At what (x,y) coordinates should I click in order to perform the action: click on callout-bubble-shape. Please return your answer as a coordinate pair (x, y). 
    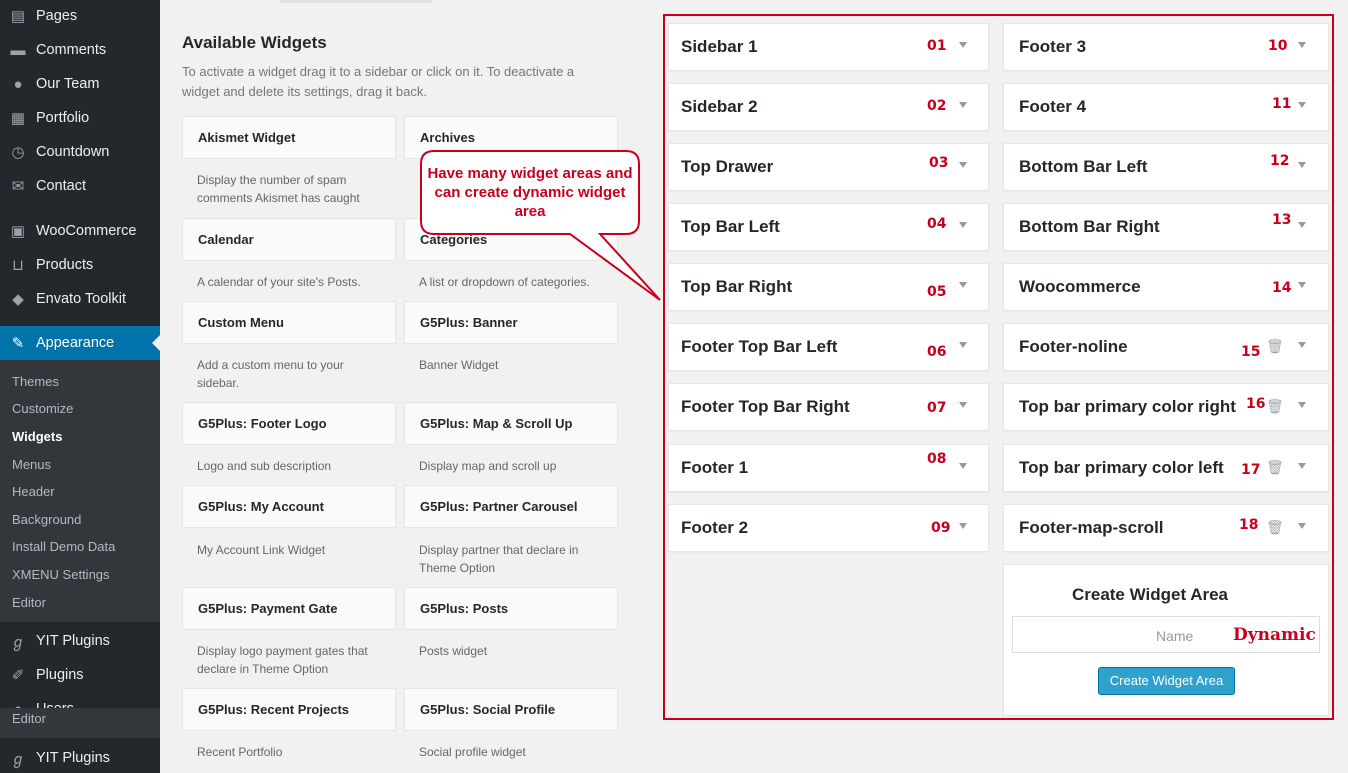
    Looking at the image, I should click on (540, 225).